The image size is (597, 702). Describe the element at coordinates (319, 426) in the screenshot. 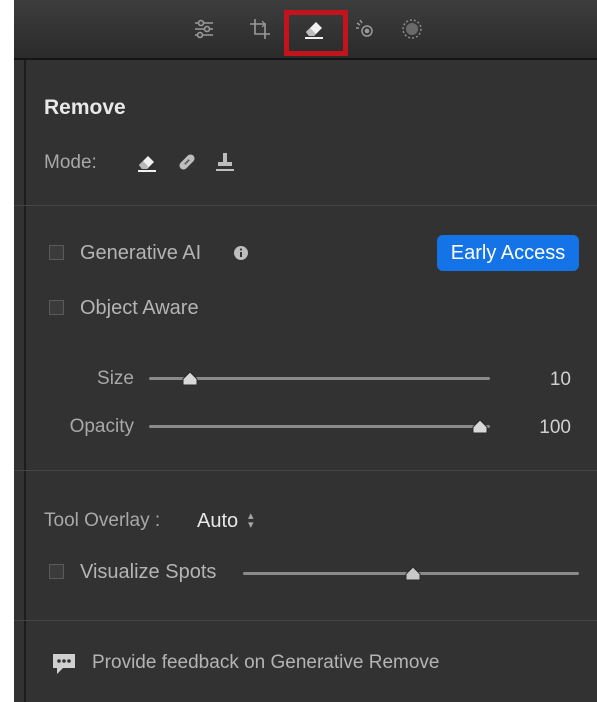

I see `opacity-slider-track` at that location.